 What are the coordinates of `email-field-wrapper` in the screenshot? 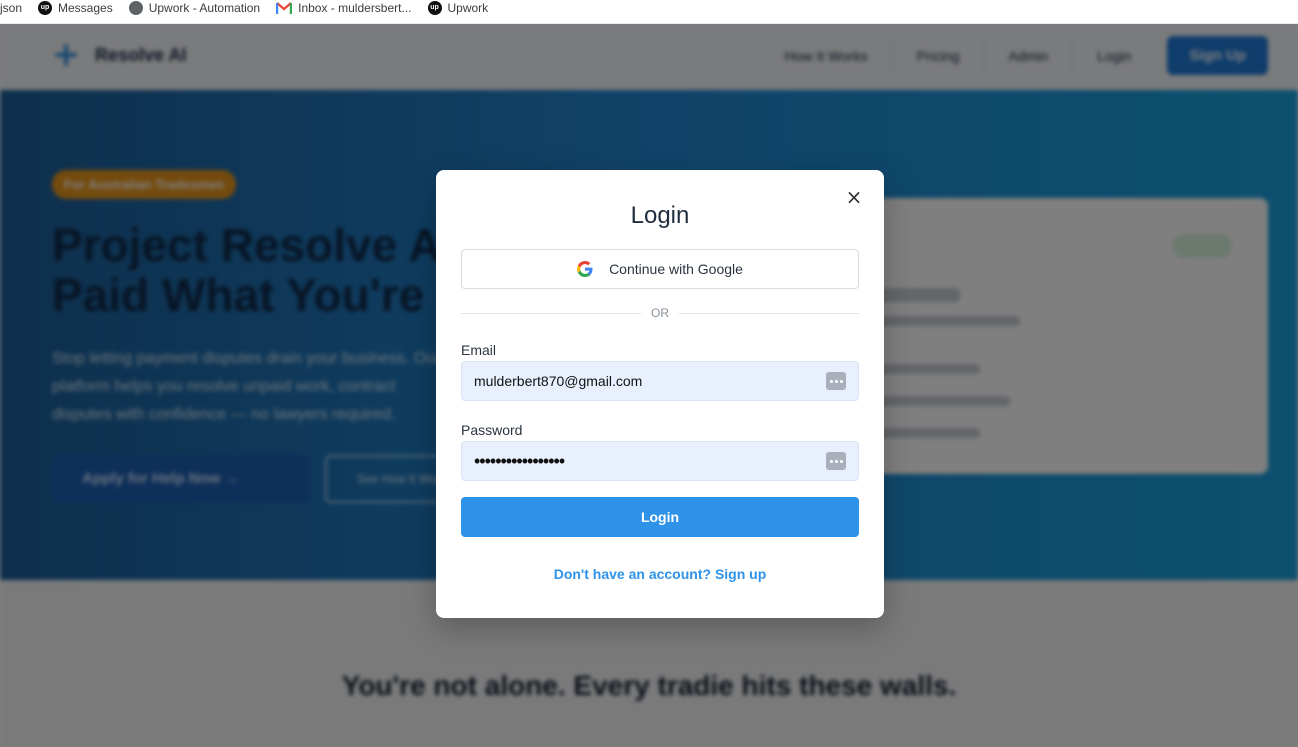 It's located at (660, 381).